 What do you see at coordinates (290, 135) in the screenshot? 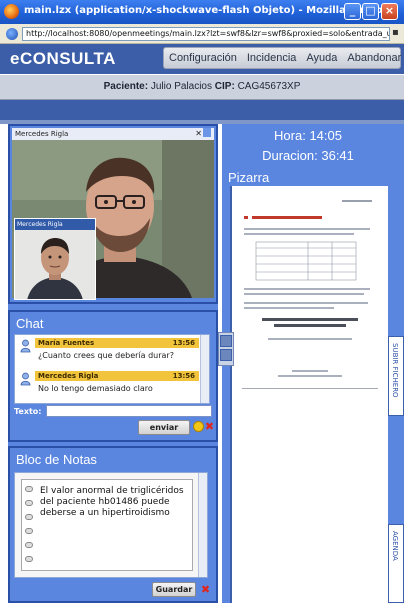
I see `clock-time-label: Hora:` at bounding box center [290, 135].